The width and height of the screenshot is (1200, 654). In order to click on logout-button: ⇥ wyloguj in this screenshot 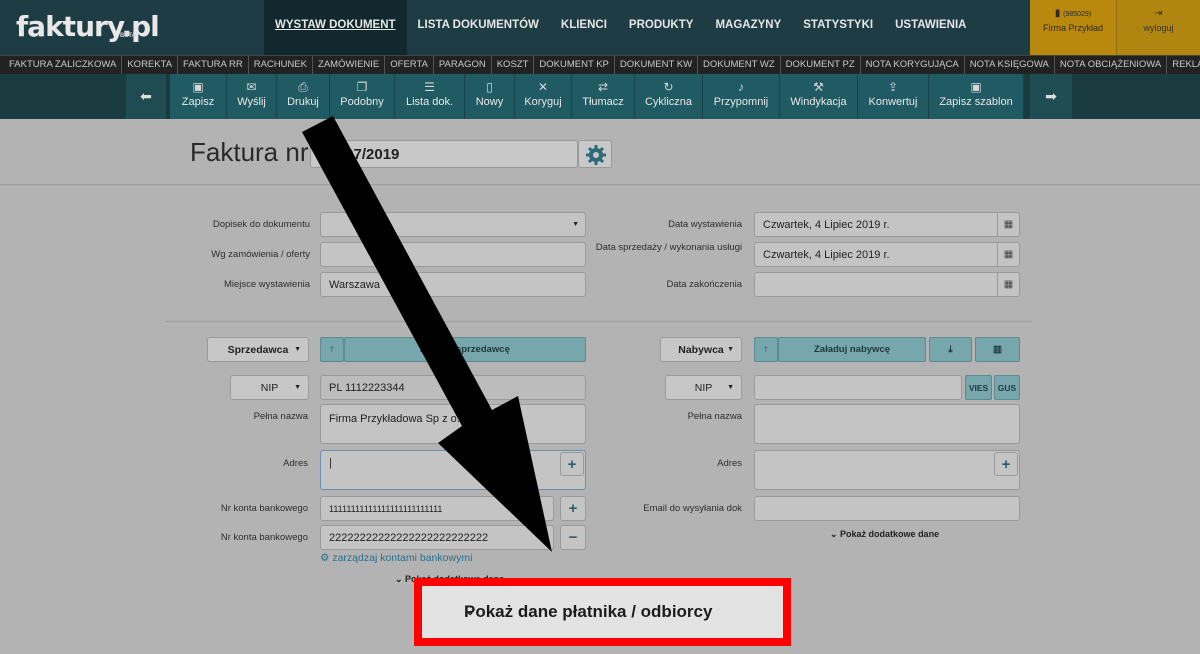, I will do `click(1158, 27)`.